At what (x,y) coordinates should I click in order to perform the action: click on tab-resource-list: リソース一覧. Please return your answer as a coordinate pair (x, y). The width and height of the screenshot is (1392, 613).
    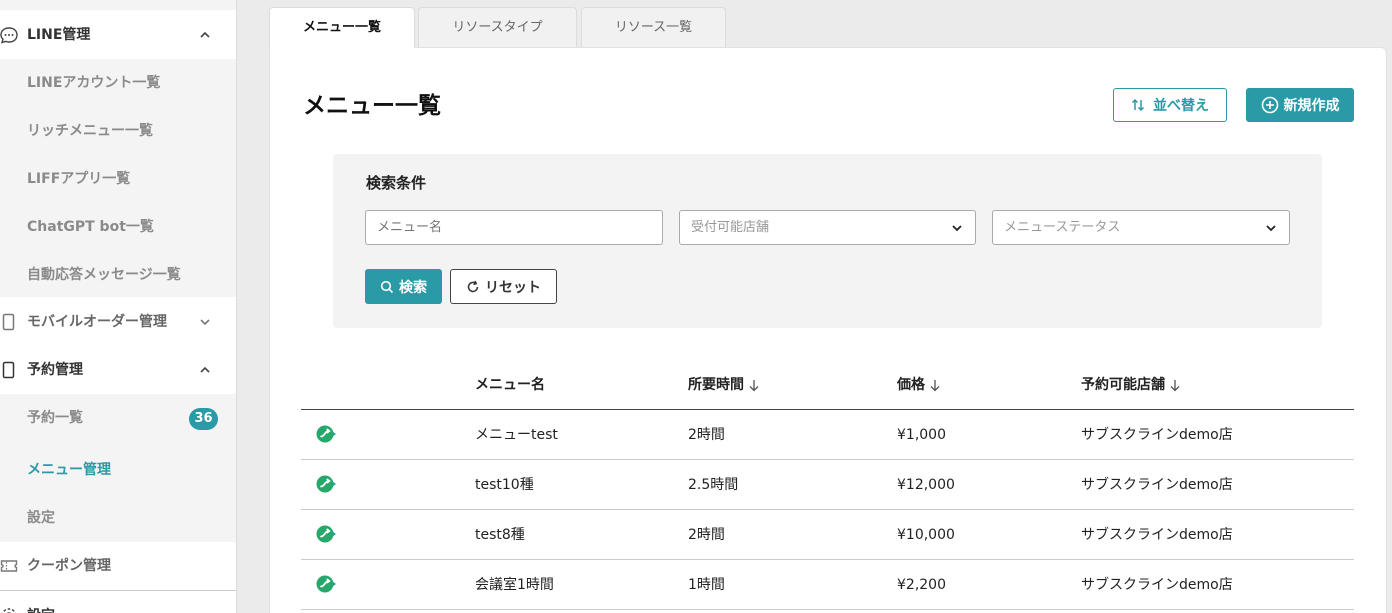
    Looking at the image, I should click on (653, 27).